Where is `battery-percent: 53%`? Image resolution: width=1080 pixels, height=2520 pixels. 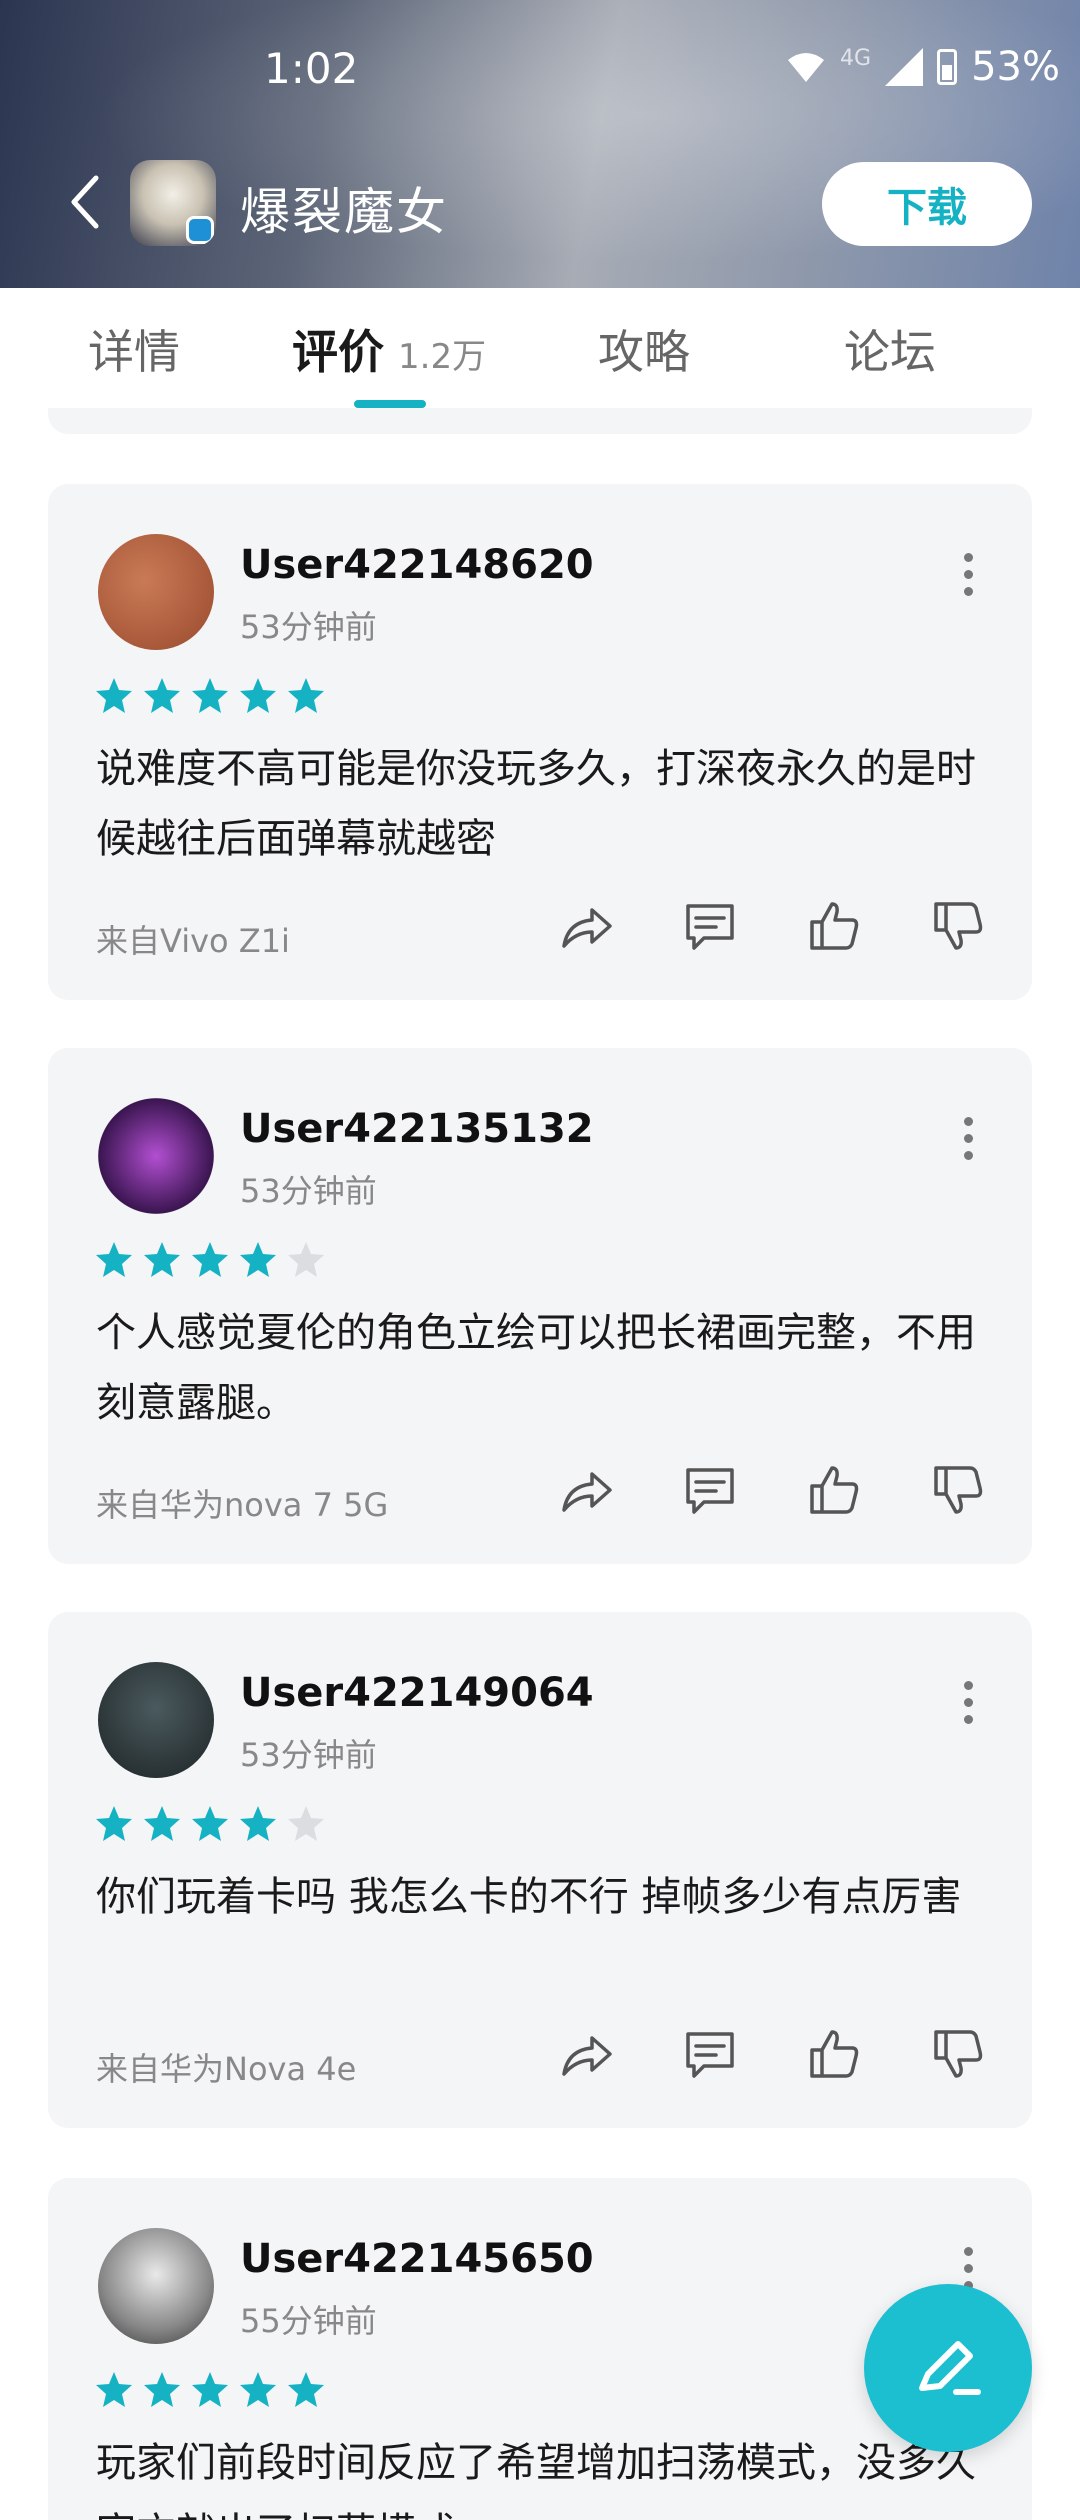 battery-percent: 53% is located at coordinates (1015, 67).